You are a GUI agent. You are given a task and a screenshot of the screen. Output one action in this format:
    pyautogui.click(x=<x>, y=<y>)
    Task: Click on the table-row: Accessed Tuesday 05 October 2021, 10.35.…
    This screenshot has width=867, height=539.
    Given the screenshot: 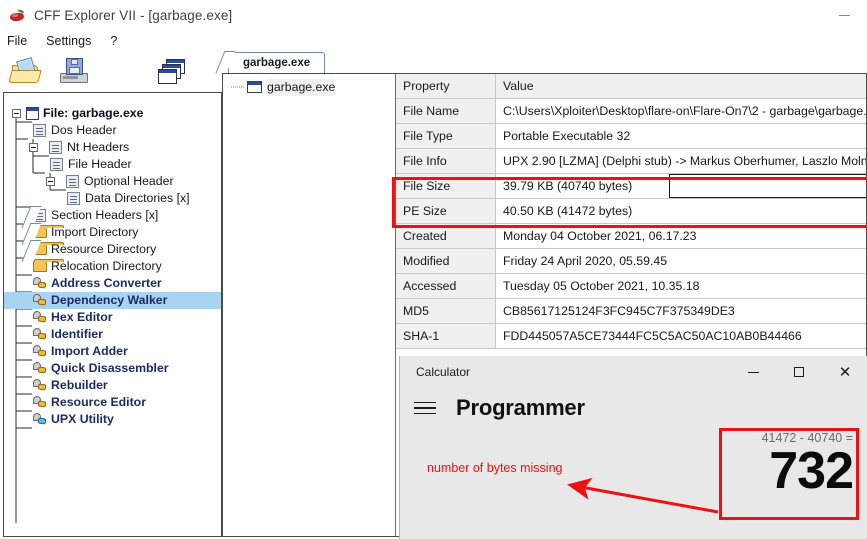 What is the action you would take?
    pyautogui.click(x=631, y=286)
    